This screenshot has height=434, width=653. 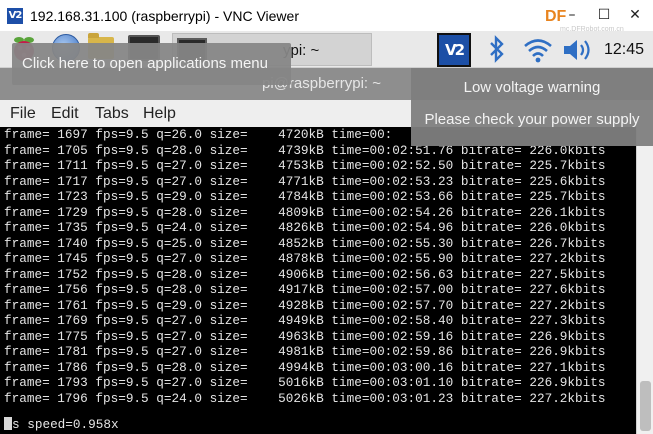 I want to click on volume-icon, so click(x=577, y=50).